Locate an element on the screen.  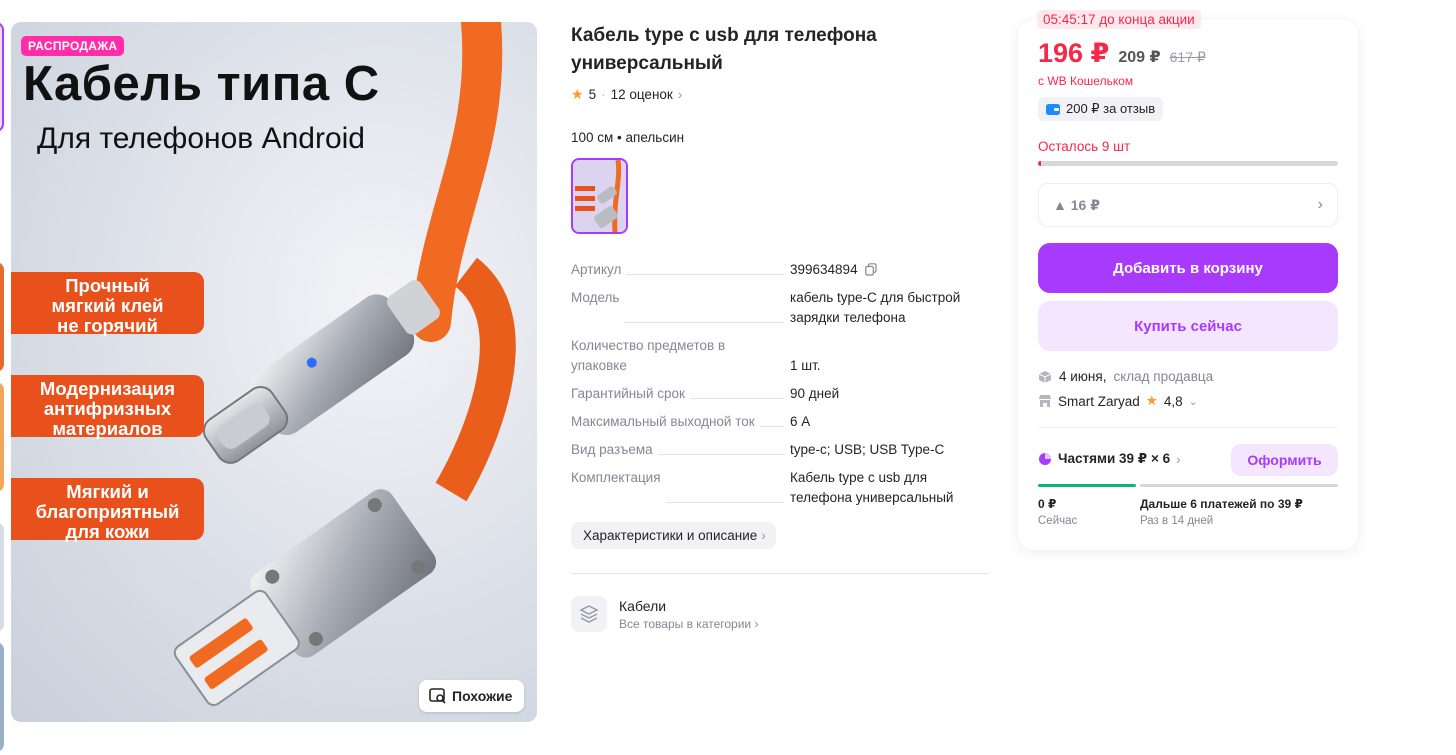
thumbnail-strip is located at coordinates (2, 387).